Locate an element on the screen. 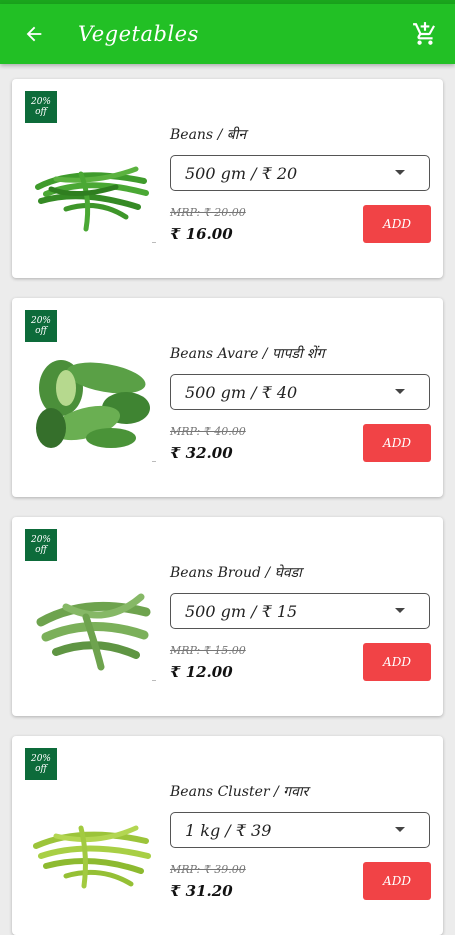  product-name: Beans / बीन is located at coordinates (208, 135).